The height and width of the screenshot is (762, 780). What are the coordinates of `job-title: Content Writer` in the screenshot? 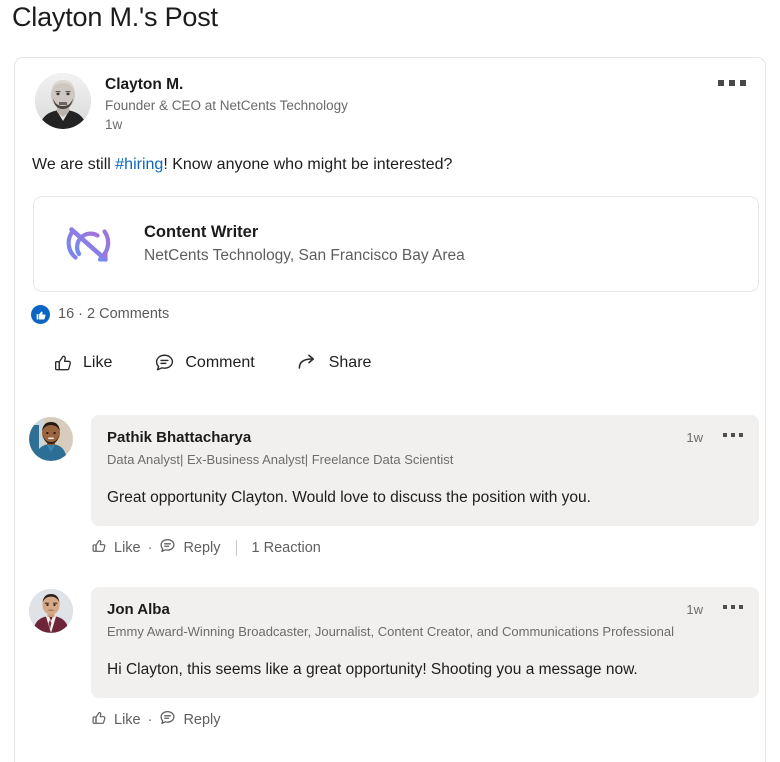 It's located at (201, 232).